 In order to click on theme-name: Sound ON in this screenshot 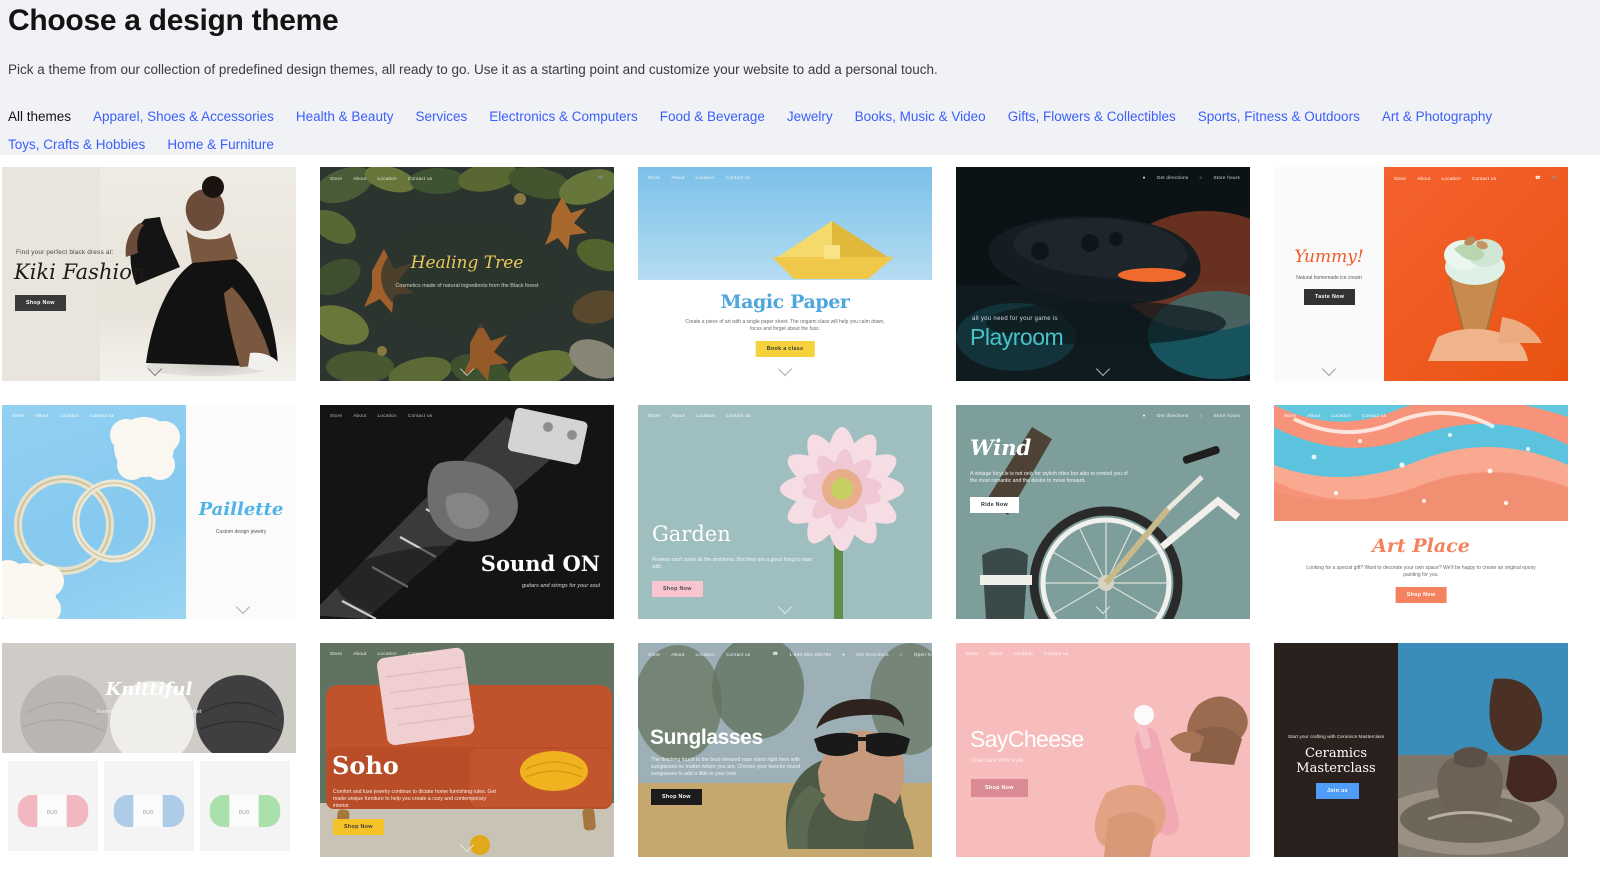, I will do `click(540, 563)`.